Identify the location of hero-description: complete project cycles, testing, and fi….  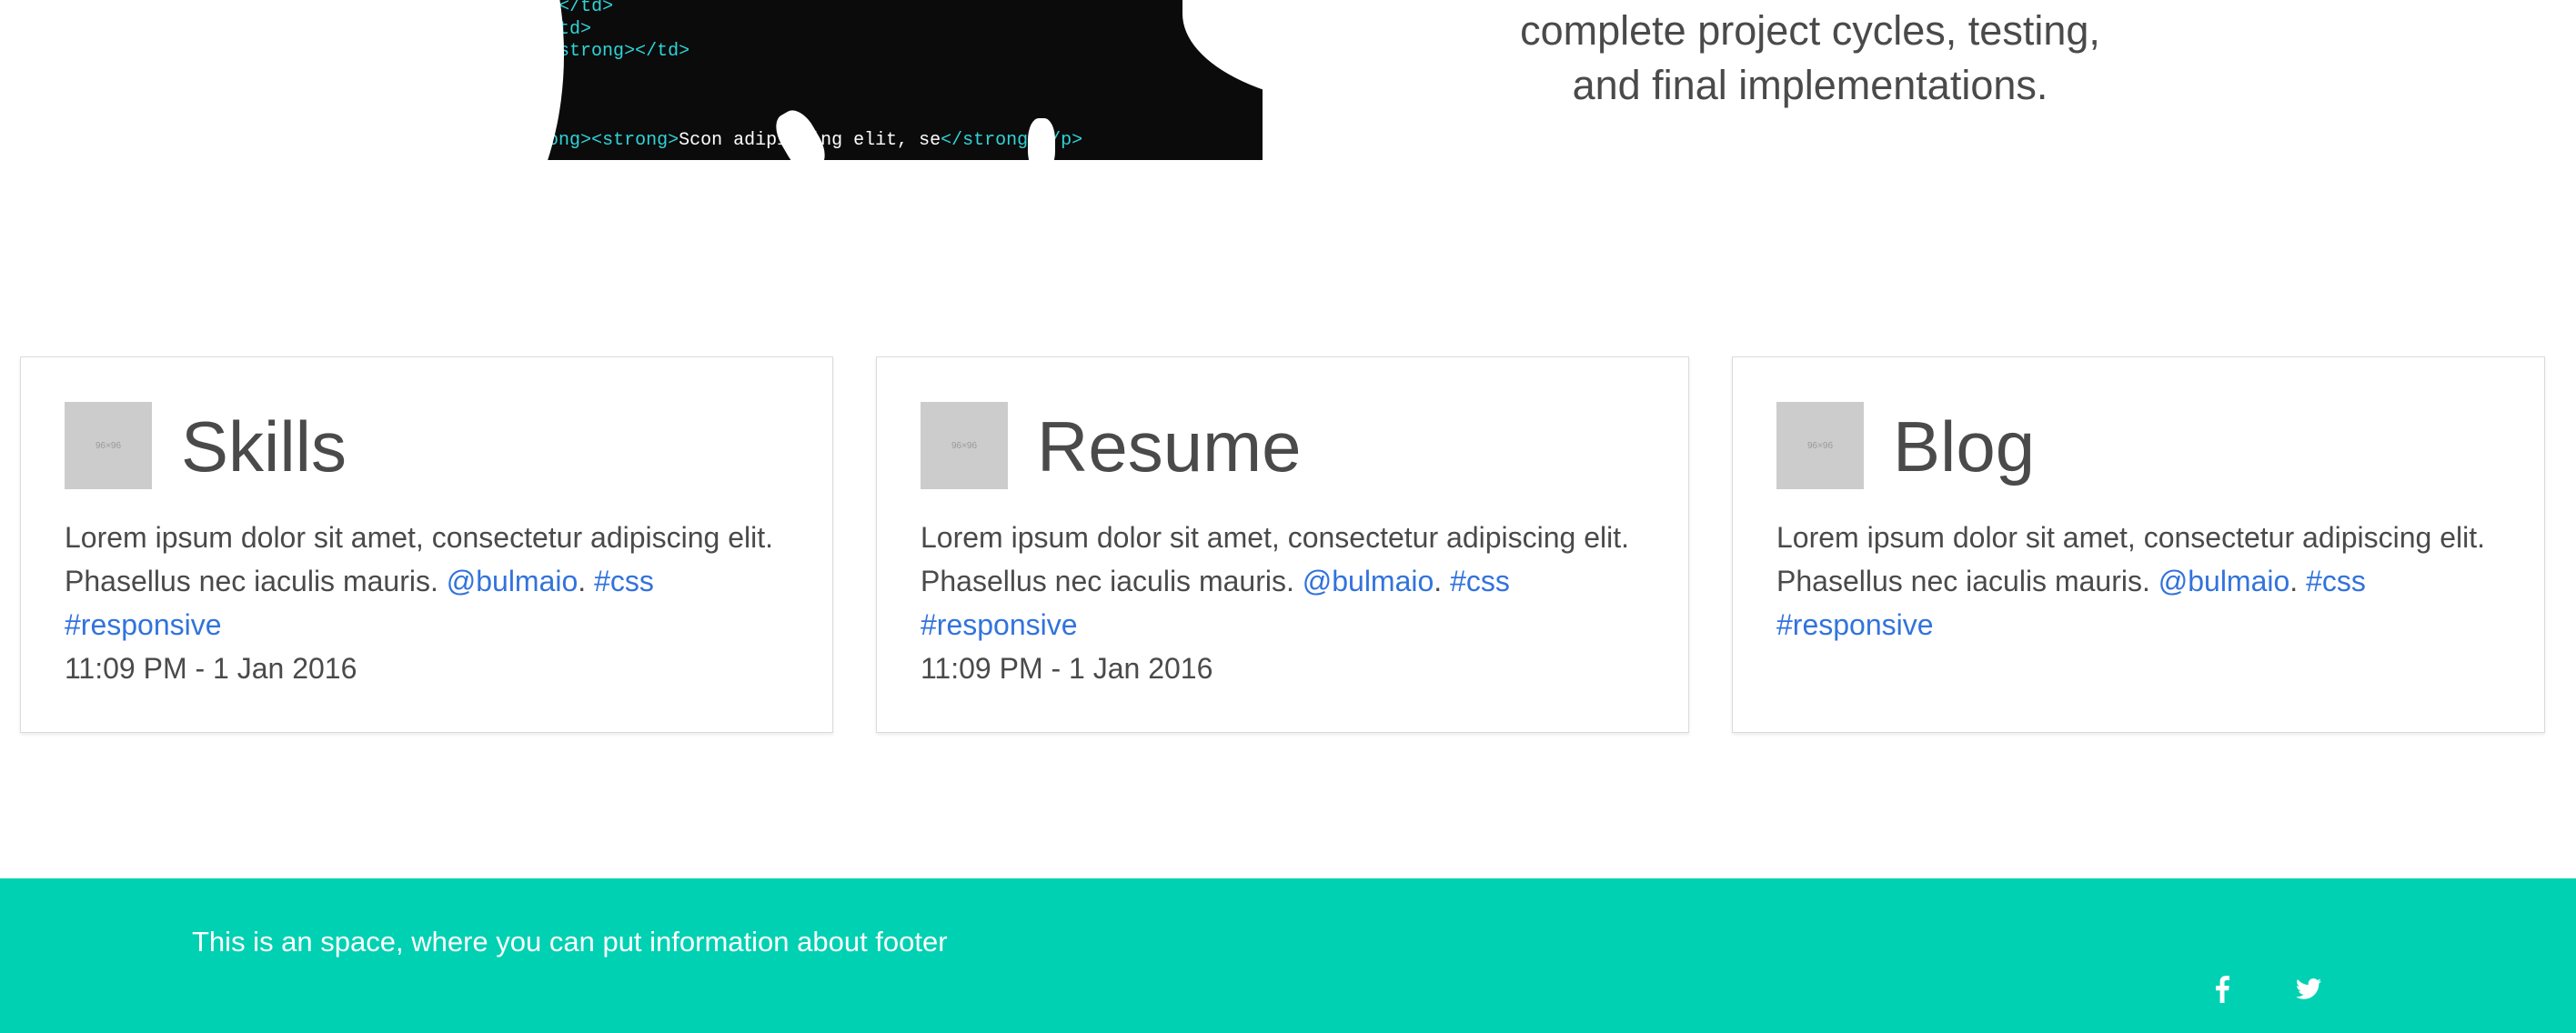
(1810, 59).